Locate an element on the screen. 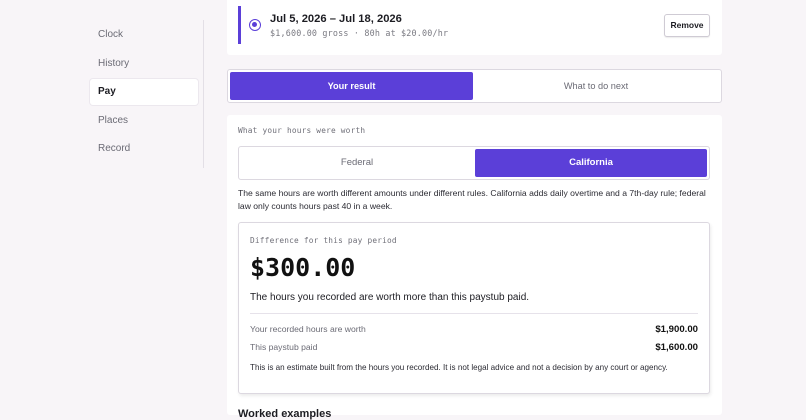 This screenshot has height=420, width=806. sidebar-item-pay: Pay is located at coordinates (144, 92).